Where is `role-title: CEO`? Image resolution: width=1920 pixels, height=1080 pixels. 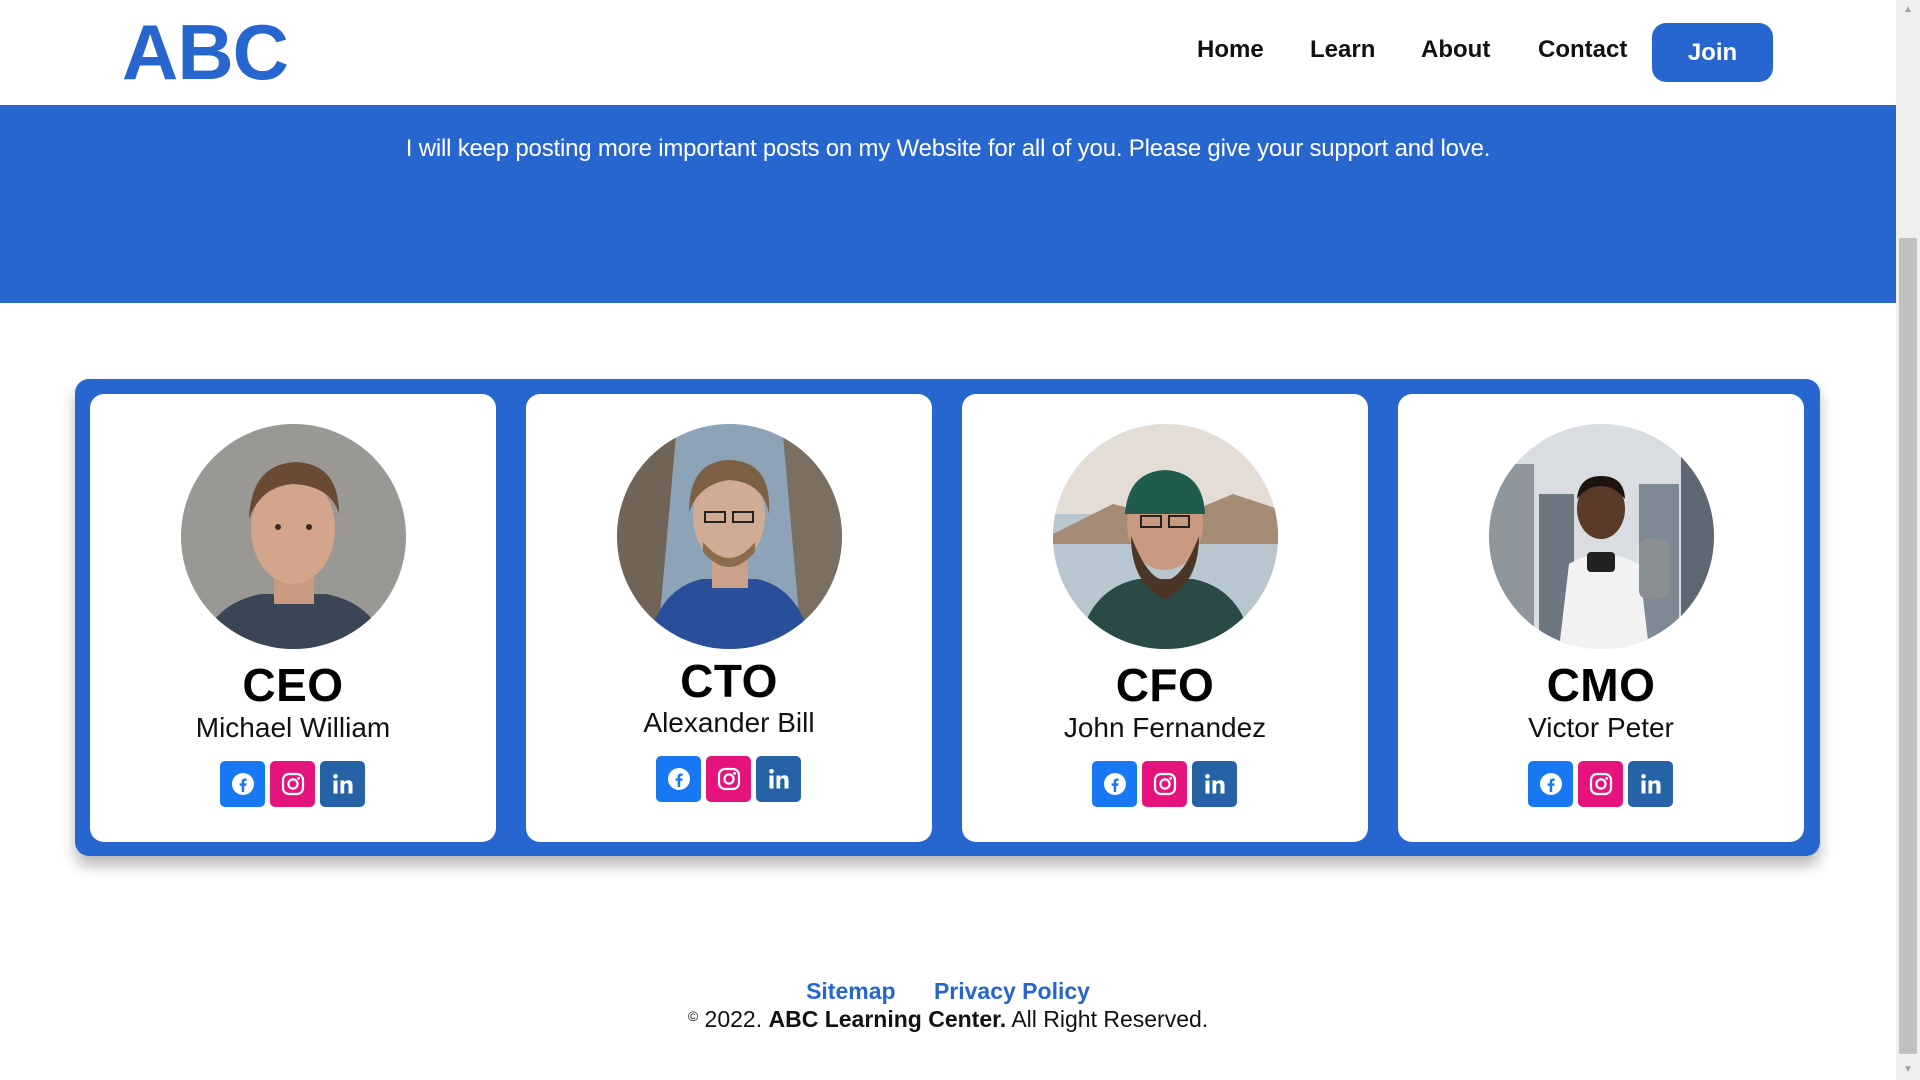 role-title: CEO is located at coordinates (293, 685).